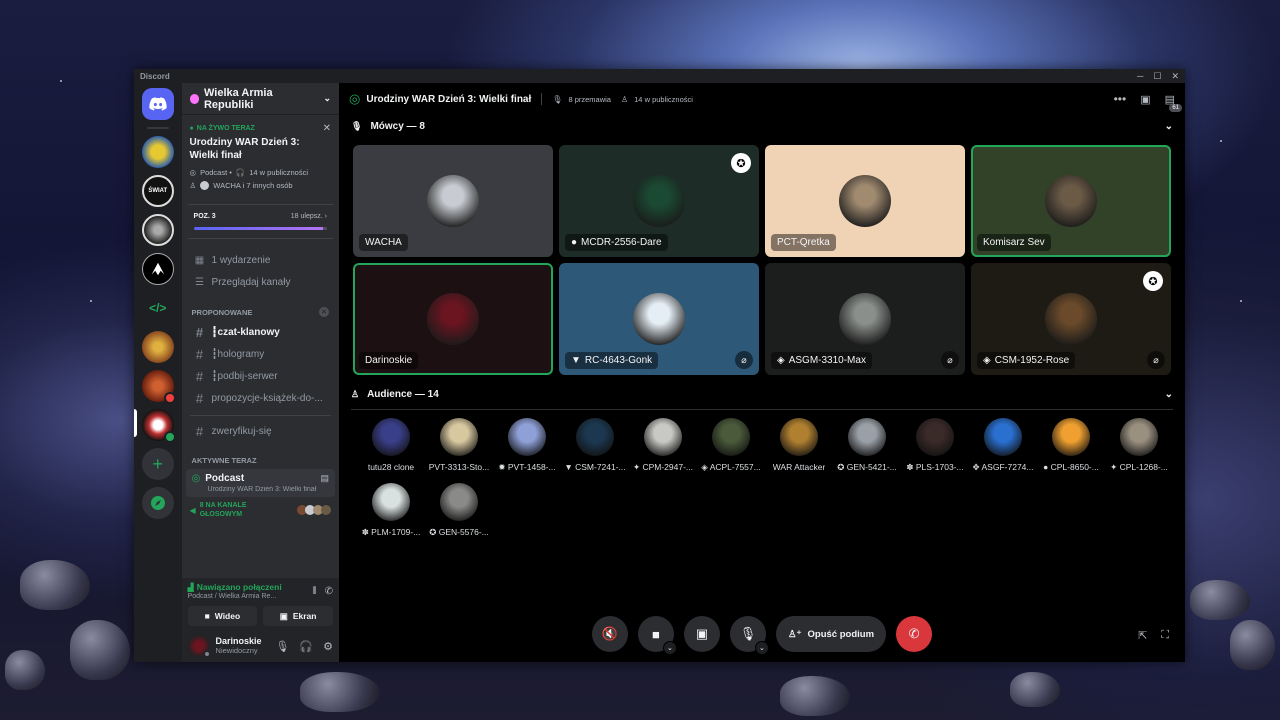  What do you see at coordinates (306, 646) in the screenshot?
I see `headphones-icon: 🎧` at bounding box center [306, 646].